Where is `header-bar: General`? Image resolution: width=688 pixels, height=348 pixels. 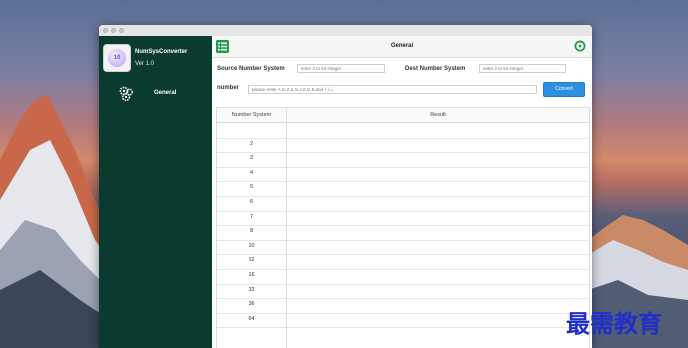 header-bar: General is located at coordinates (402, 47).